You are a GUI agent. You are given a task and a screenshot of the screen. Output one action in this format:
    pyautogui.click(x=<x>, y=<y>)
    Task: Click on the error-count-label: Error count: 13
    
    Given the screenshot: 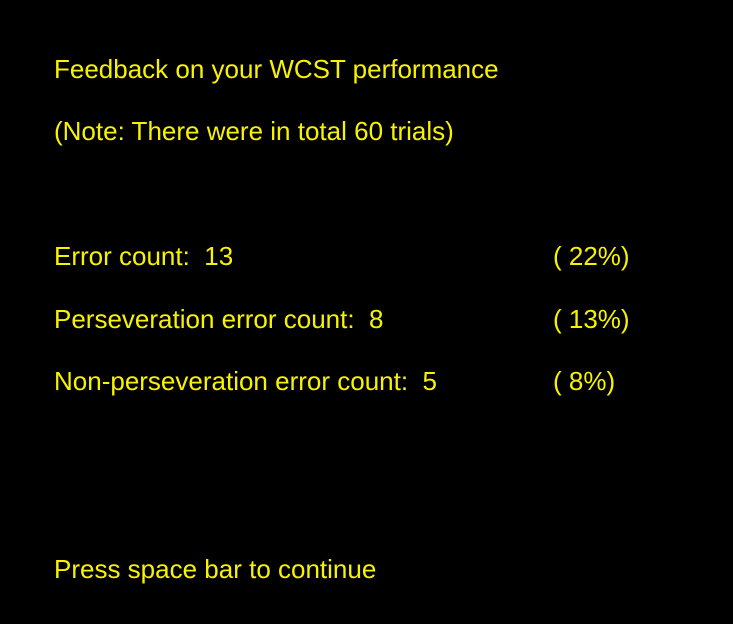 What is the action you would take?
    pyautogui.click(x=144, y=256)
    